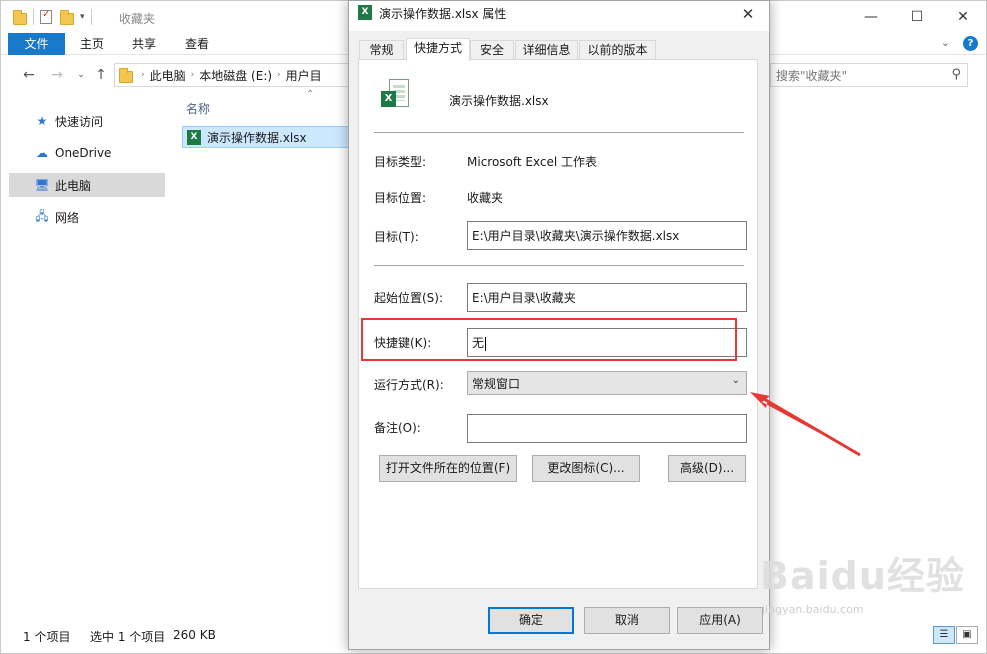 The image size is (987, 654). Describe the element at coordinates (813, 609) in the screenshot. I see `watermark-url: jingyan.baidu.com` at that location.